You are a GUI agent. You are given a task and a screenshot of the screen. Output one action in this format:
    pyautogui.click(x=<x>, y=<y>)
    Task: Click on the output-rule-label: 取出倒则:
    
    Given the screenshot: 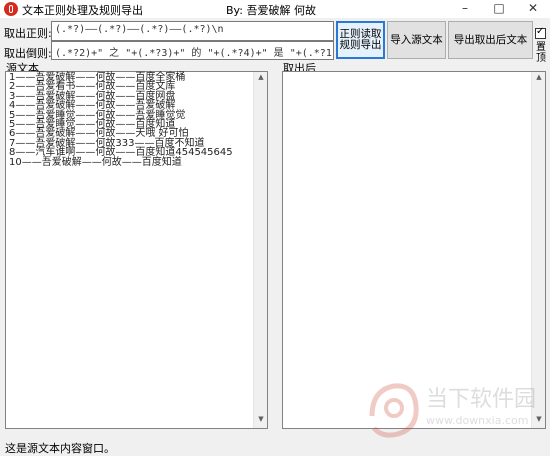 What is the action you would take?
    pyautogui.click(x=28, y=53)
    